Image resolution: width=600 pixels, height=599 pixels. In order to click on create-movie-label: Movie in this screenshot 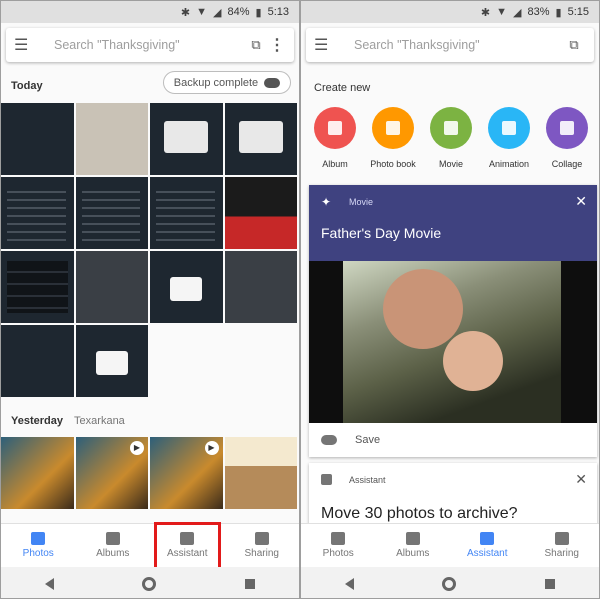, I will do `click(450, 164)`.